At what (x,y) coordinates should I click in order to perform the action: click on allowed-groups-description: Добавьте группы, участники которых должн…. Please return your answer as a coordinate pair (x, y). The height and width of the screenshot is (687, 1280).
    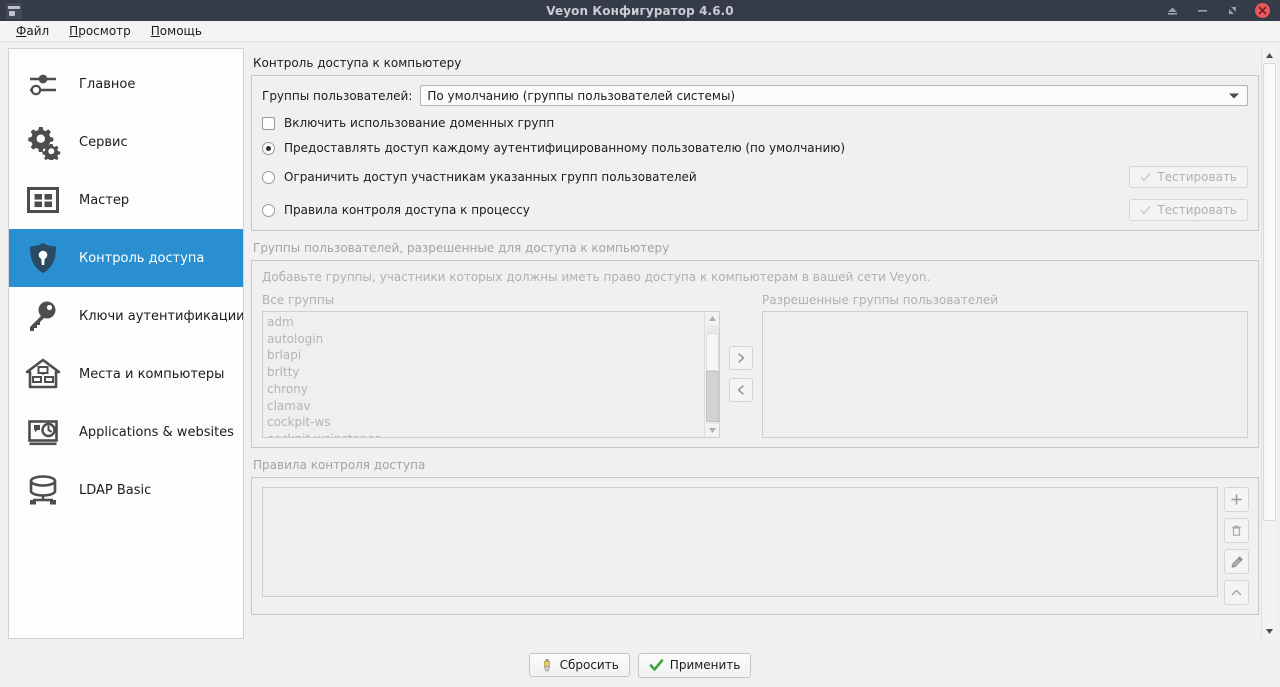
    Looking at the image, I should click on (596, 277).